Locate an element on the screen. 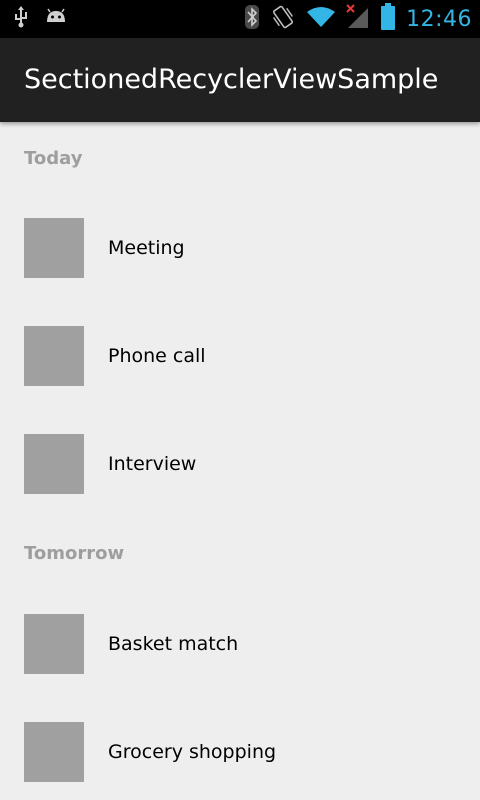  usb-icon is located at coordinates (21, 19).